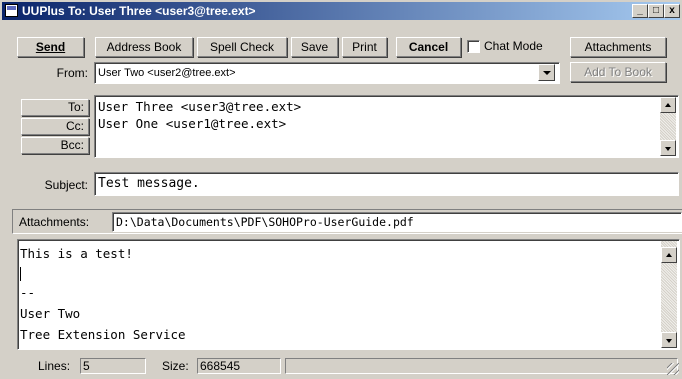  Describe the element at coordinates (103, 334) in the screenshot. I see `body-line: Tree Extension Service` at that location.